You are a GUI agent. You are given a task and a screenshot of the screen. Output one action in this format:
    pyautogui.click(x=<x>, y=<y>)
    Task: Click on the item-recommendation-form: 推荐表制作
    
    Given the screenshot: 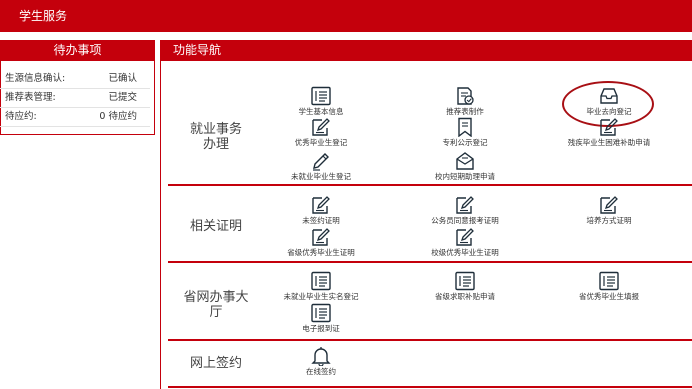 What is the action you would take?
    pyautogui.click(x=465, y=101)
    